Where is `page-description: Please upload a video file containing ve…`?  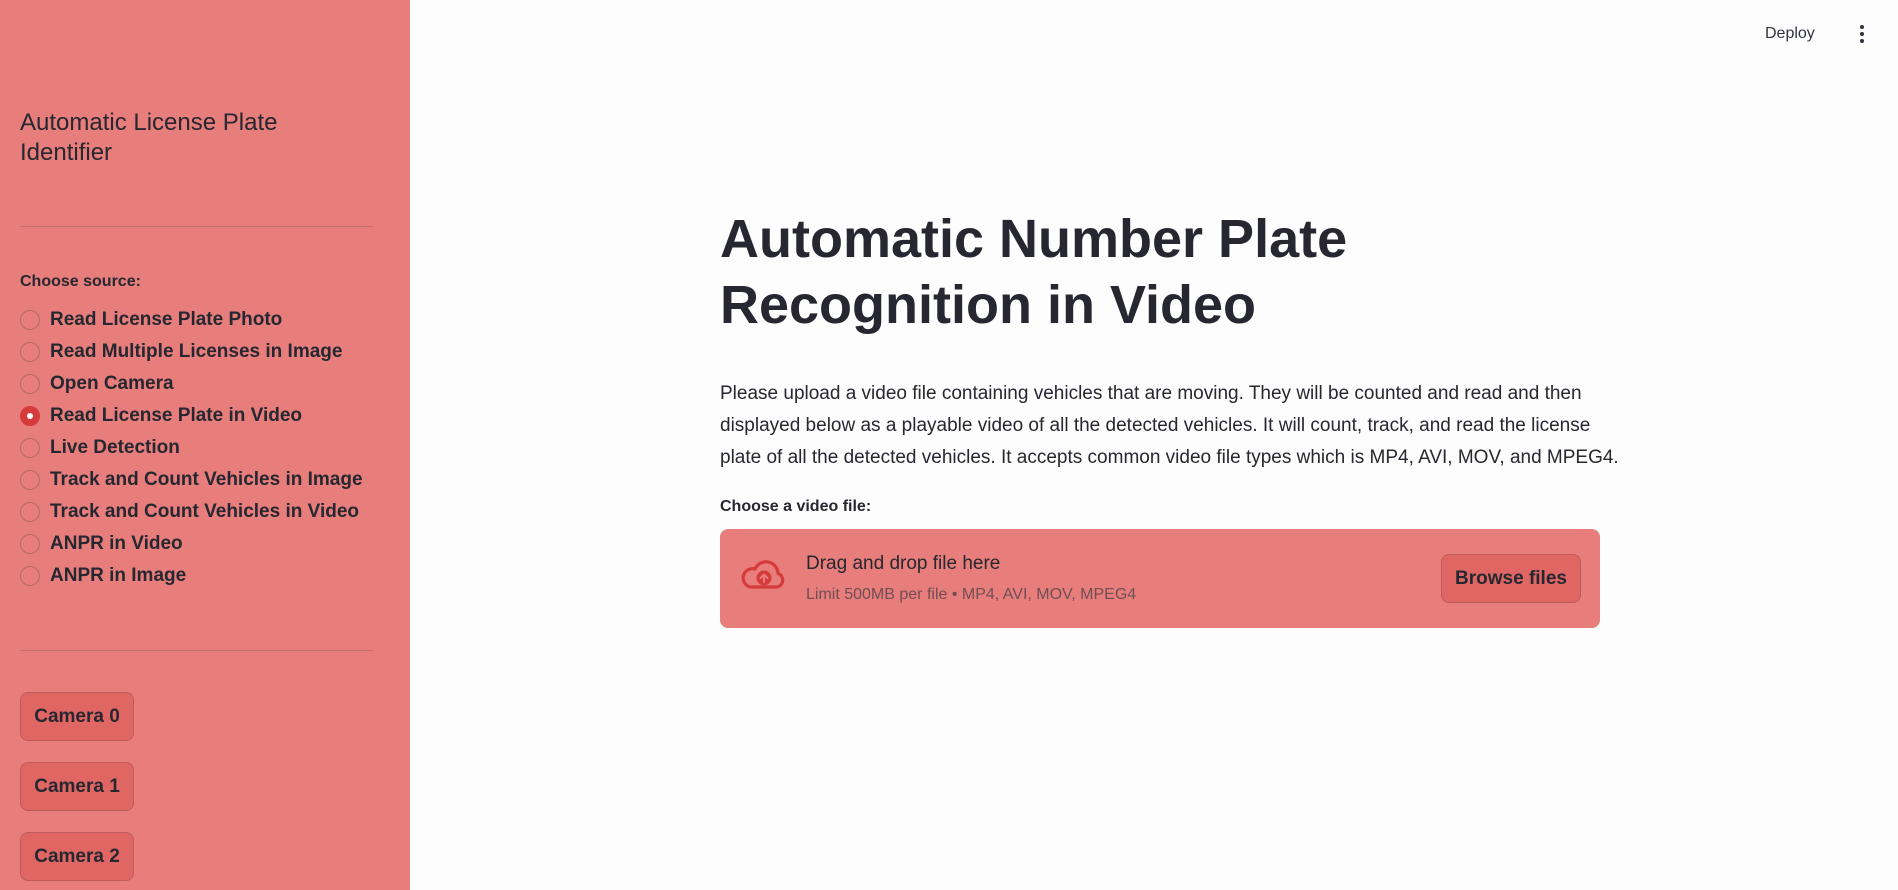
page-description: Please upload a video file containing ve… is located at coordinates (1169, 425).